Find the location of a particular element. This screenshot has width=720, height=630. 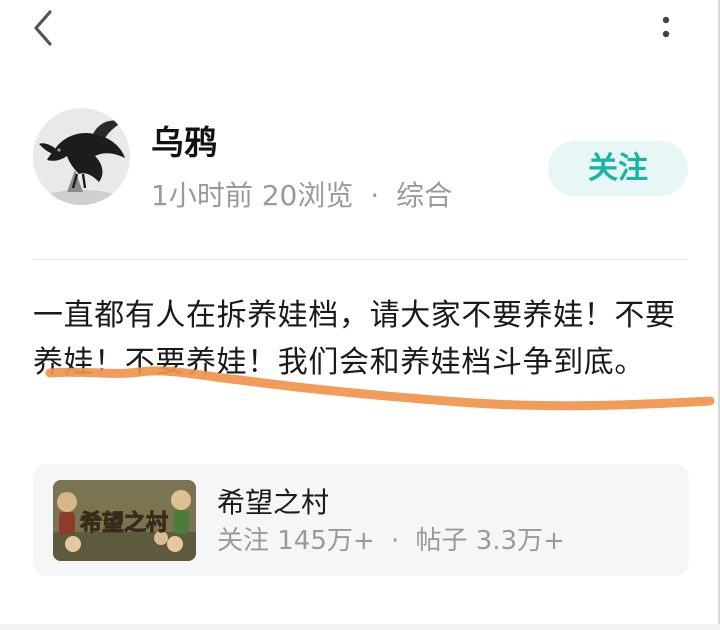

back-button is located at coordinates (46, 28).